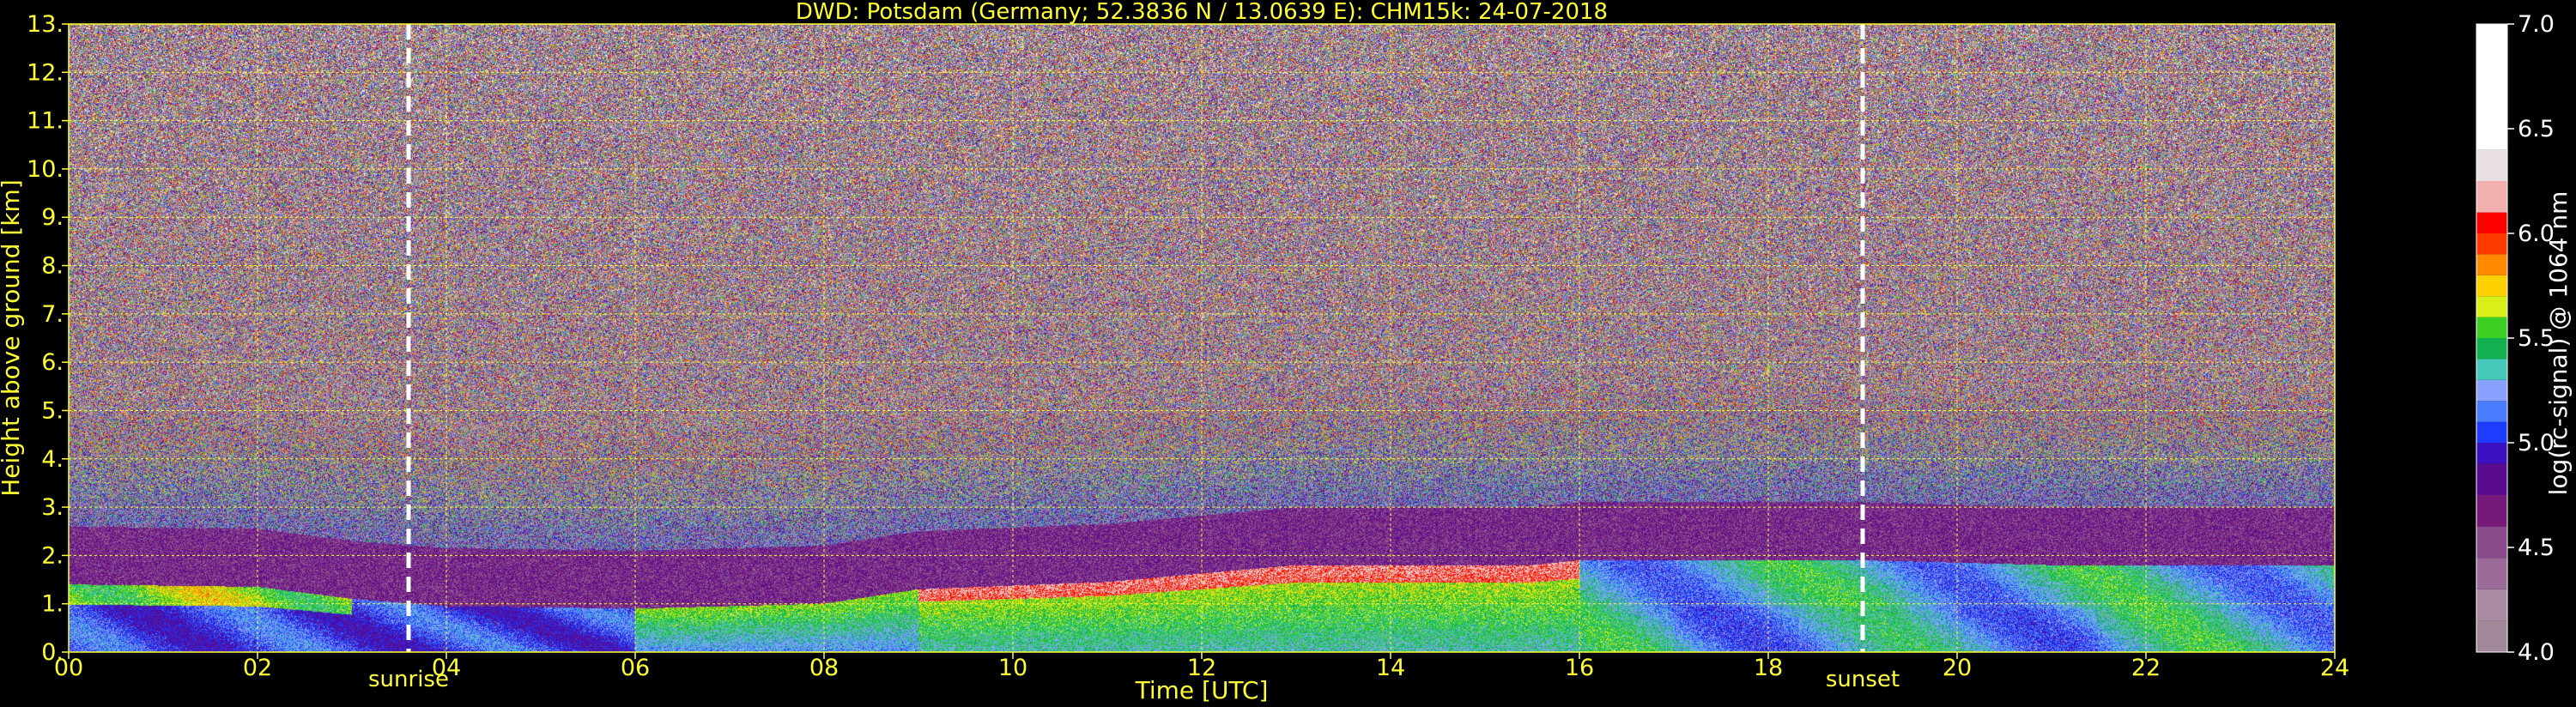 The width and height of the screenshot is (2576, 707). I want to click on y-tick-label: 8., so click(52, 266).